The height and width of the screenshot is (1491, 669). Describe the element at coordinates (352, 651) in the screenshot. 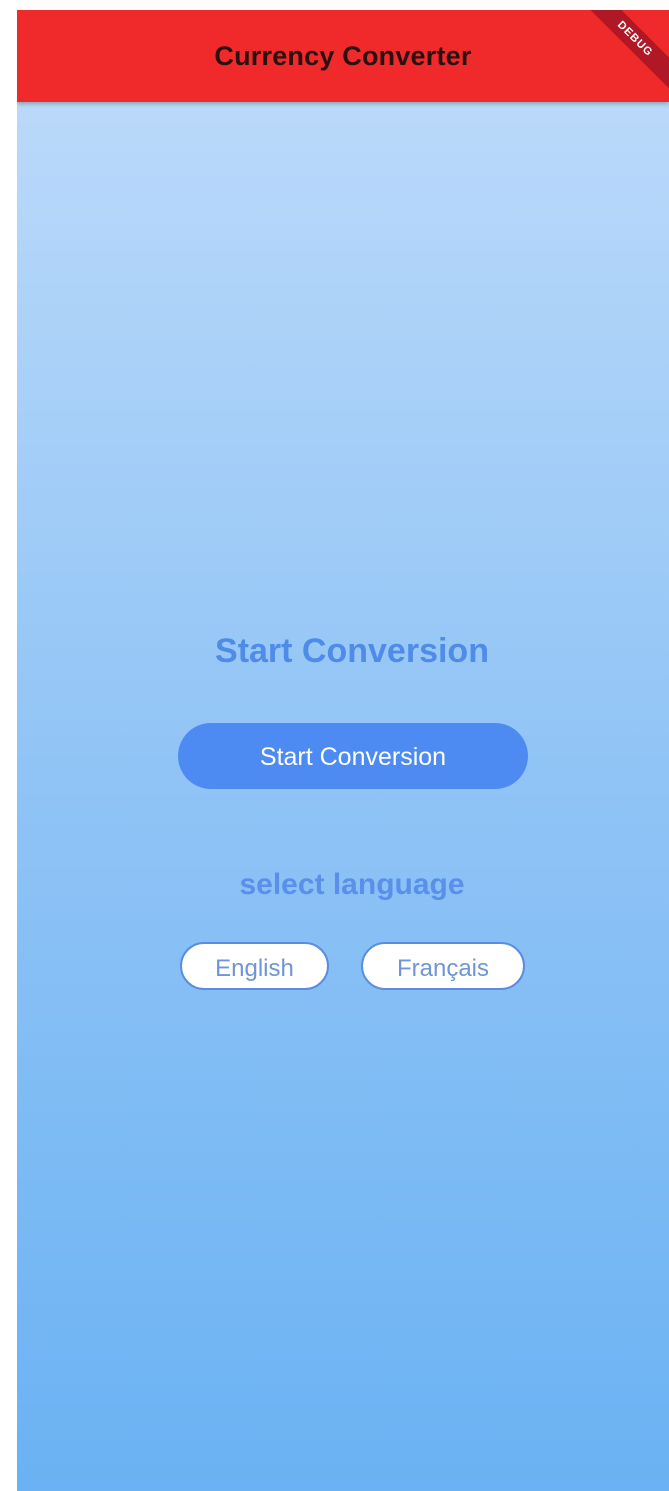

I see `page-heading: Start Conversion` at that location.